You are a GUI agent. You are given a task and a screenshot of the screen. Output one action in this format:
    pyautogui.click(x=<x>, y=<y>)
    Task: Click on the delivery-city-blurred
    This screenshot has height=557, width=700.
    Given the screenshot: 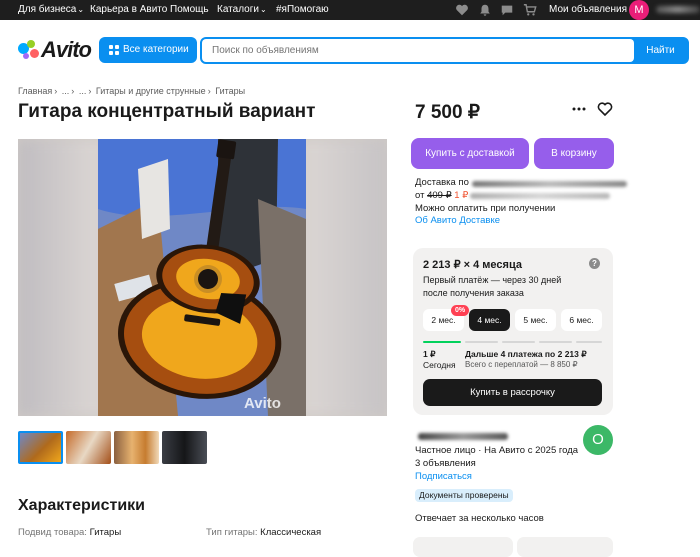 What is the action you would take?
    pyautogui.click(x=549, y=184)
    